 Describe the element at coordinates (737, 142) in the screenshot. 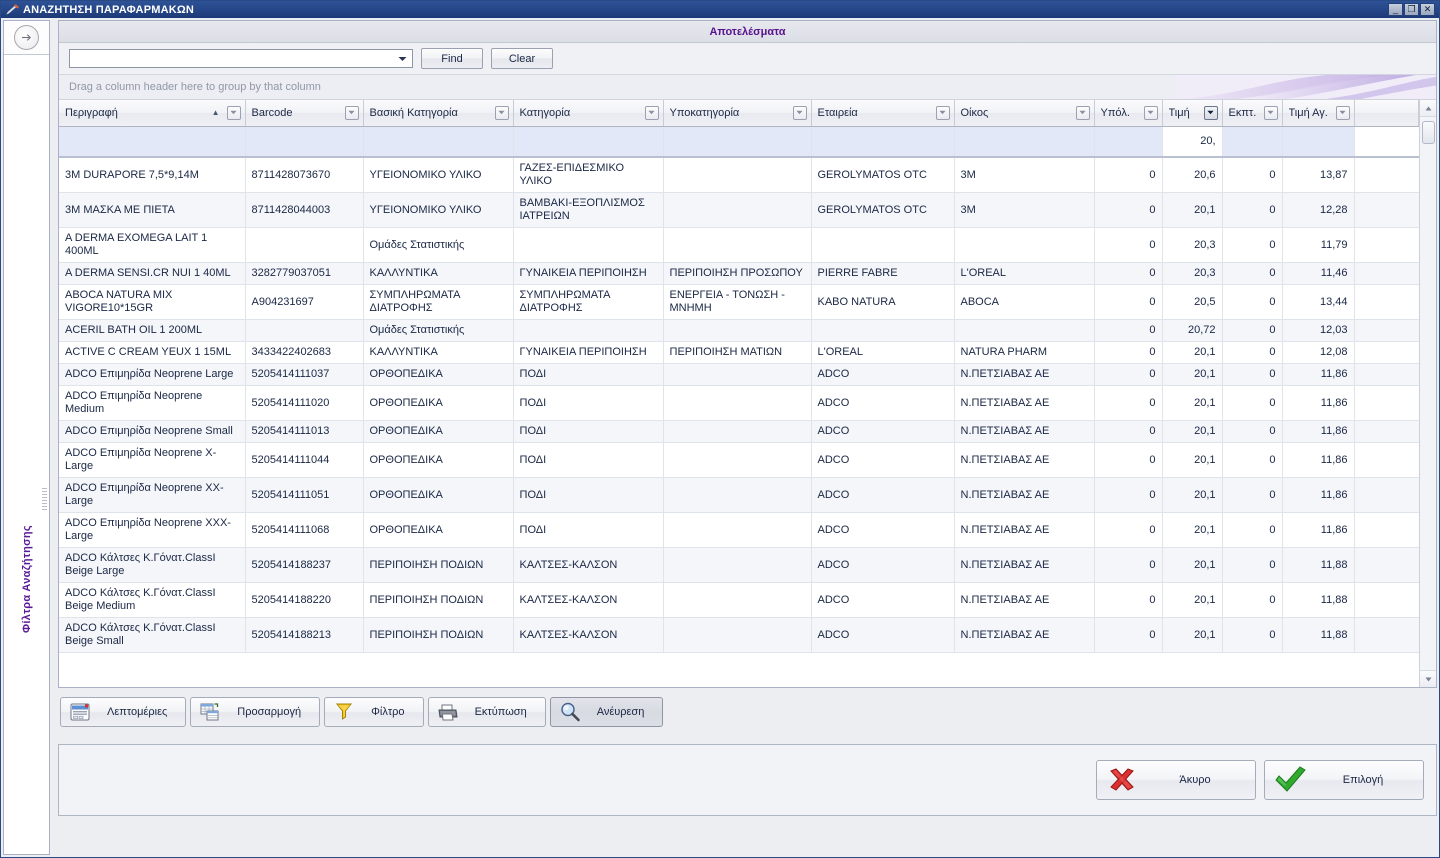

I see `filter-cell-ypokat` at that location.